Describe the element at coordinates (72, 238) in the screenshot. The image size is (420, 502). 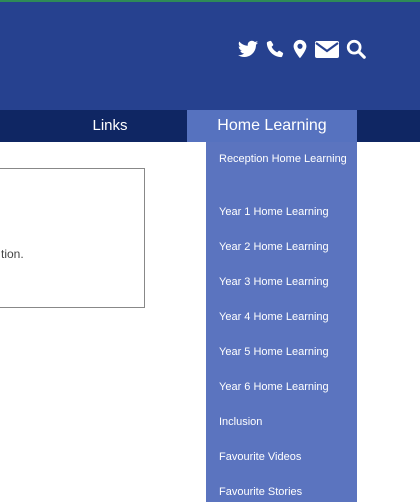
I see `content-panel: tion.` at that location.